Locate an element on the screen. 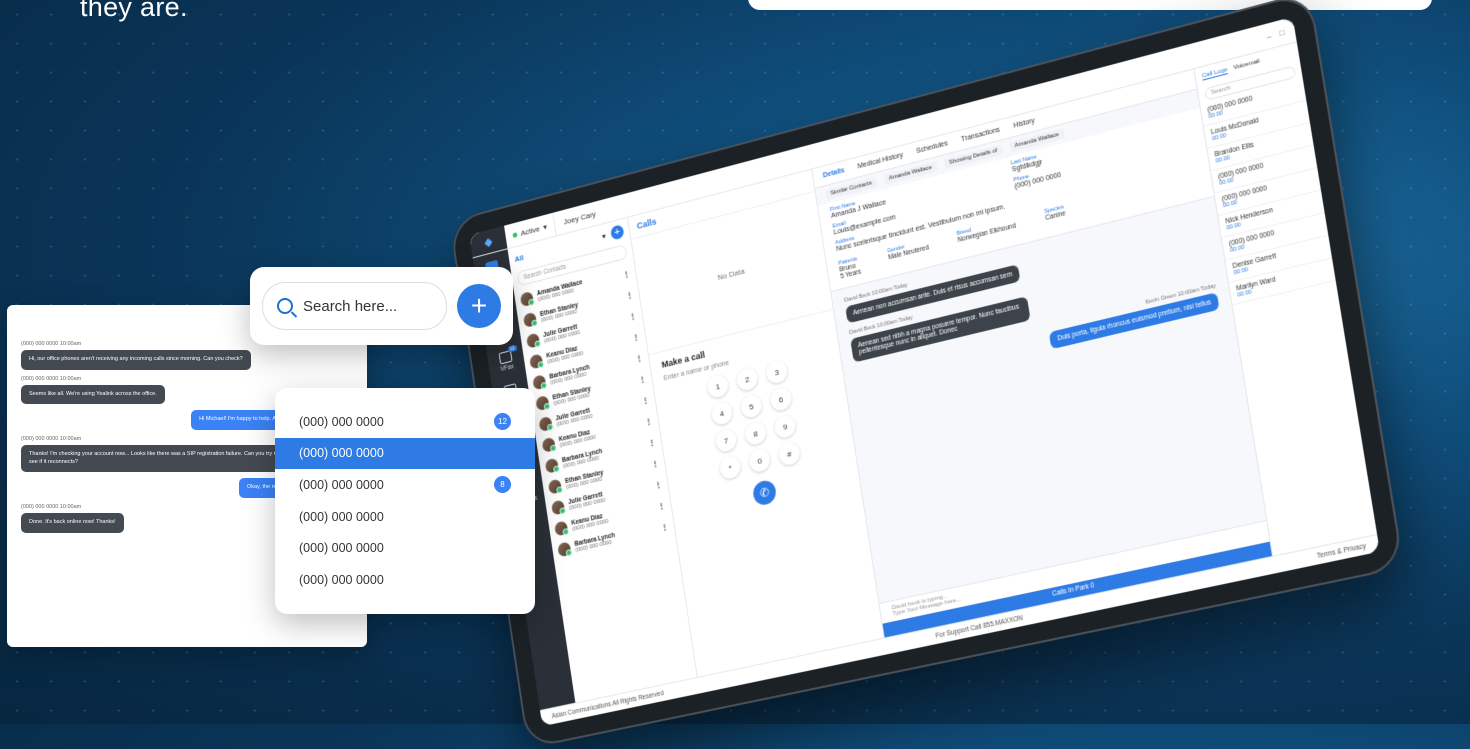 The image size is (1470, 749). minimize-icon: – is located at coordinates (1269, 36).